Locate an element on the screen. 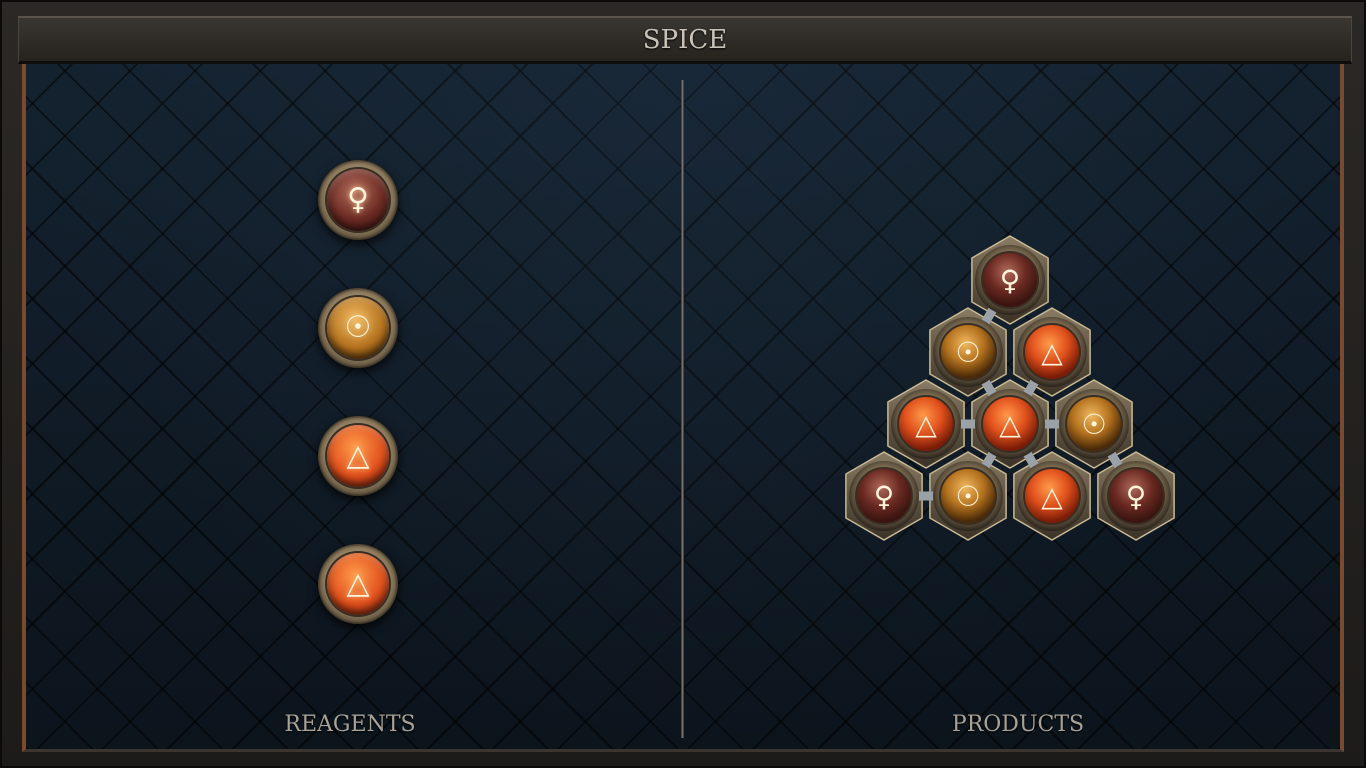 The image size is (1366, 768). reagent-salt-icon: ☉ is located at coordinates (358, 328).